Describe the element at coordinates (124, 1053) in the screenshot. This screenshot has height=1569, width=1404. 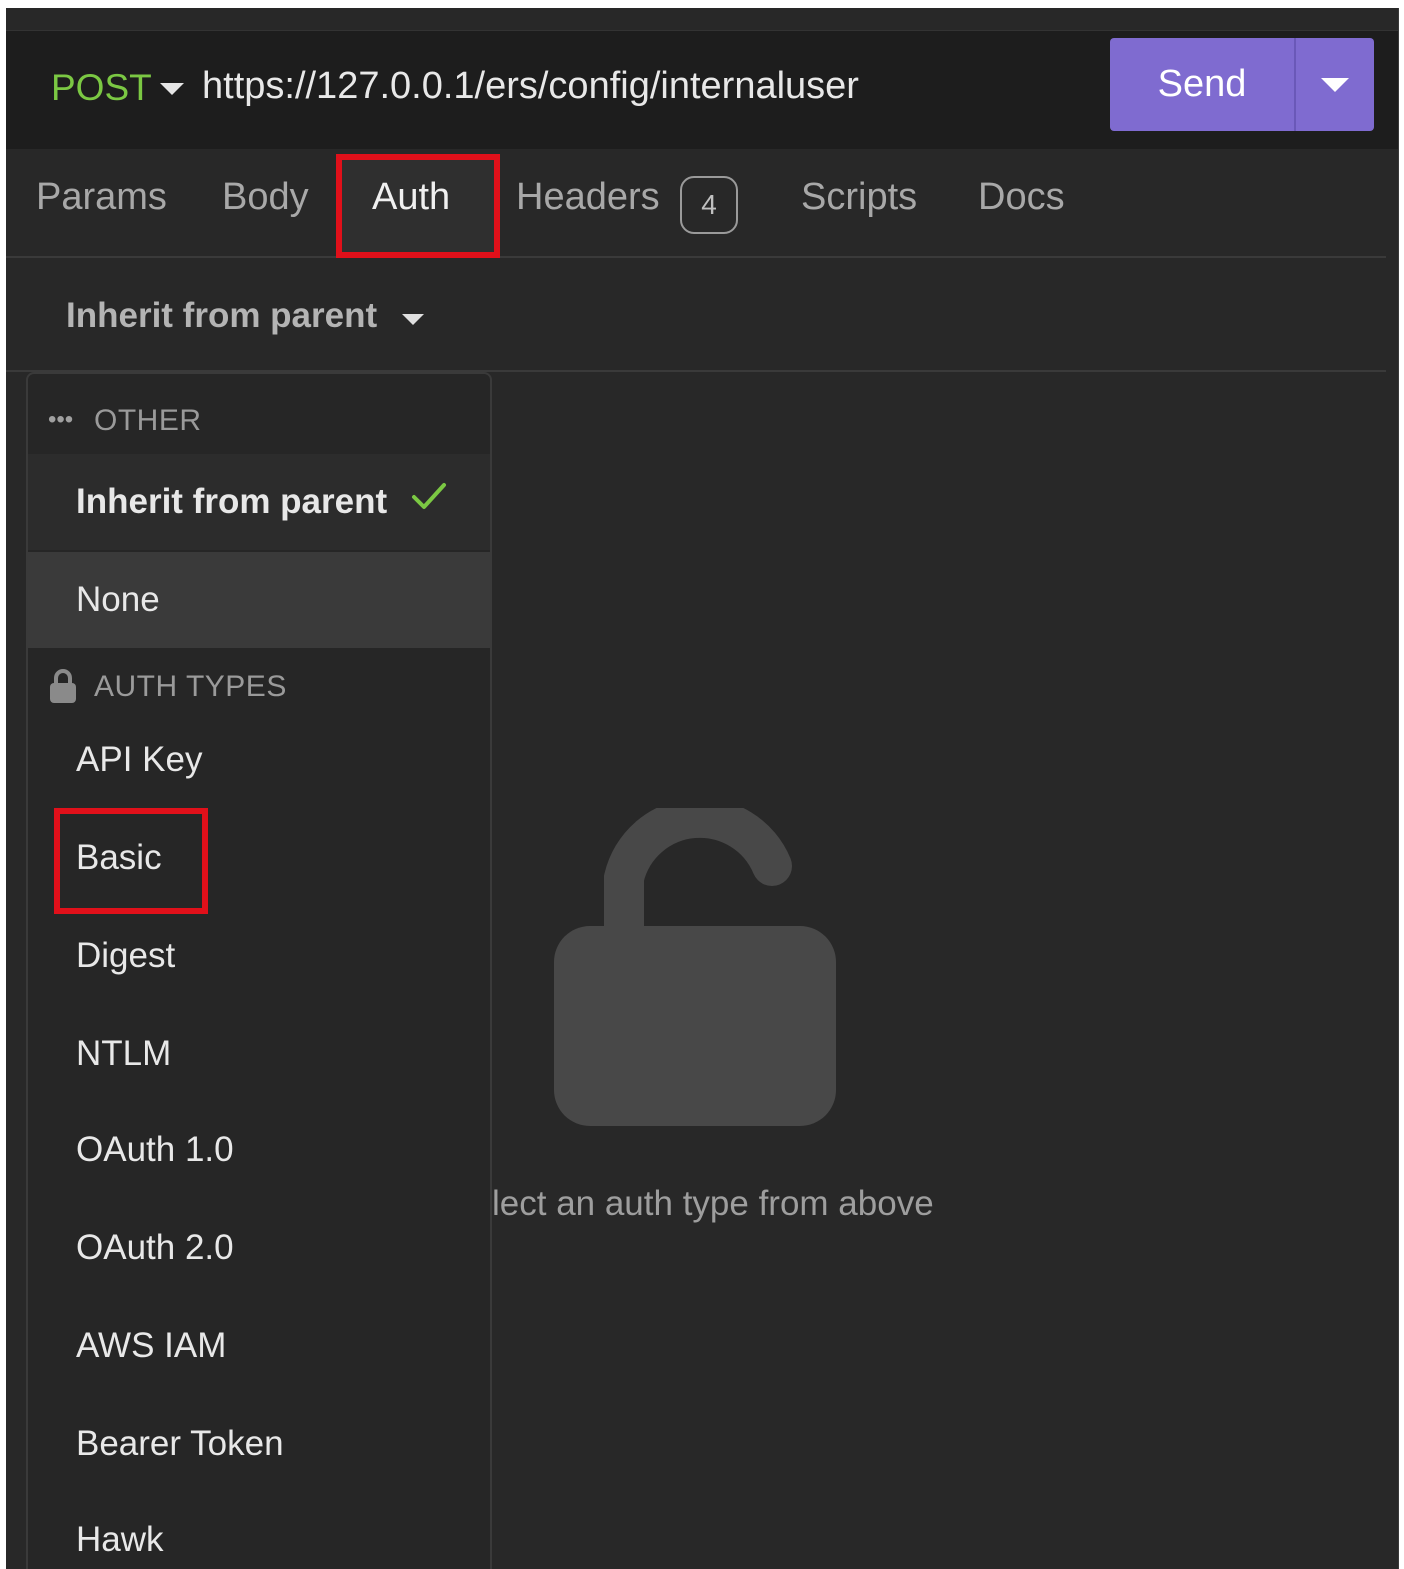
I see `dropdown-item-label: NTLM` at that location.